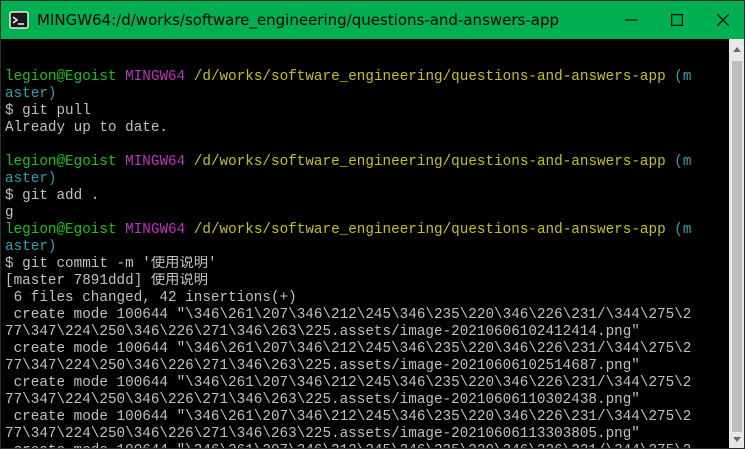  Describe the element at coordinates (736, 439) in the screenshot. I see `scroll-down-arrow-icon` at that location.